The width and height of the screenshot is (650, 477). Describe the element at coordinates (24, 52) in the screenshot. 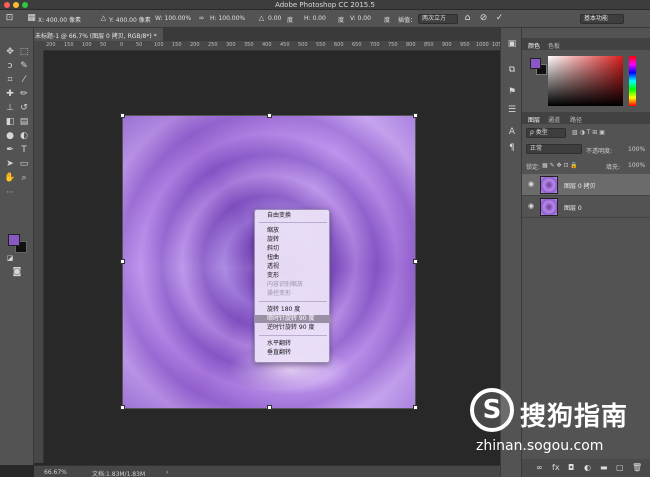

I see `marquee-tool-icon: ⬚` at that location.